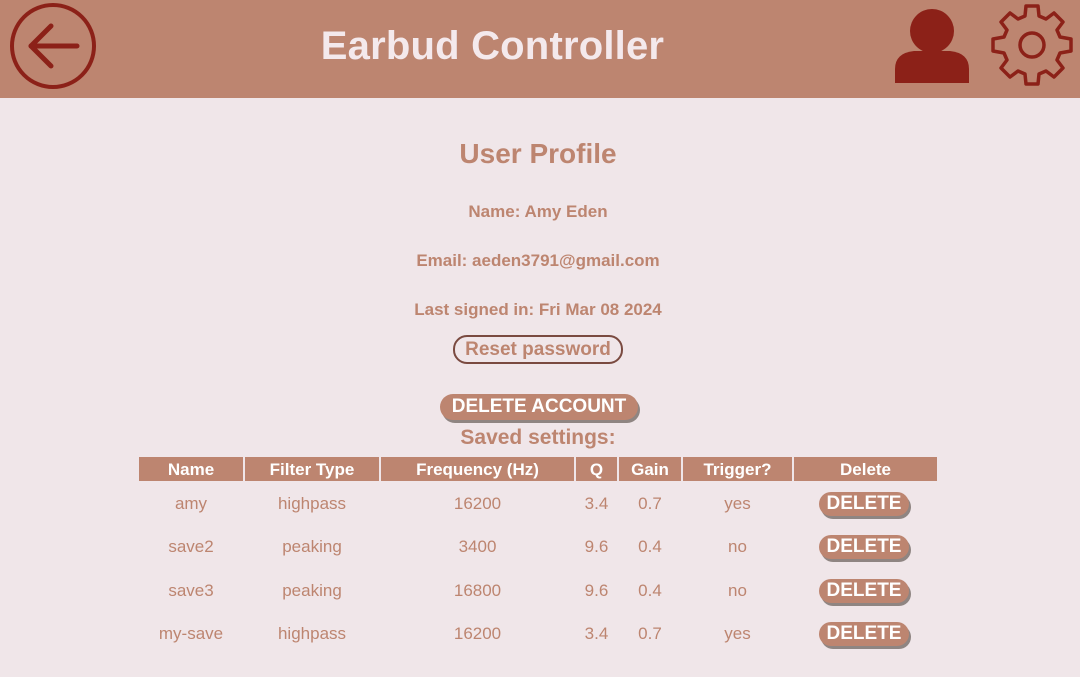  I want to click on user-icon, so click(932, 46).